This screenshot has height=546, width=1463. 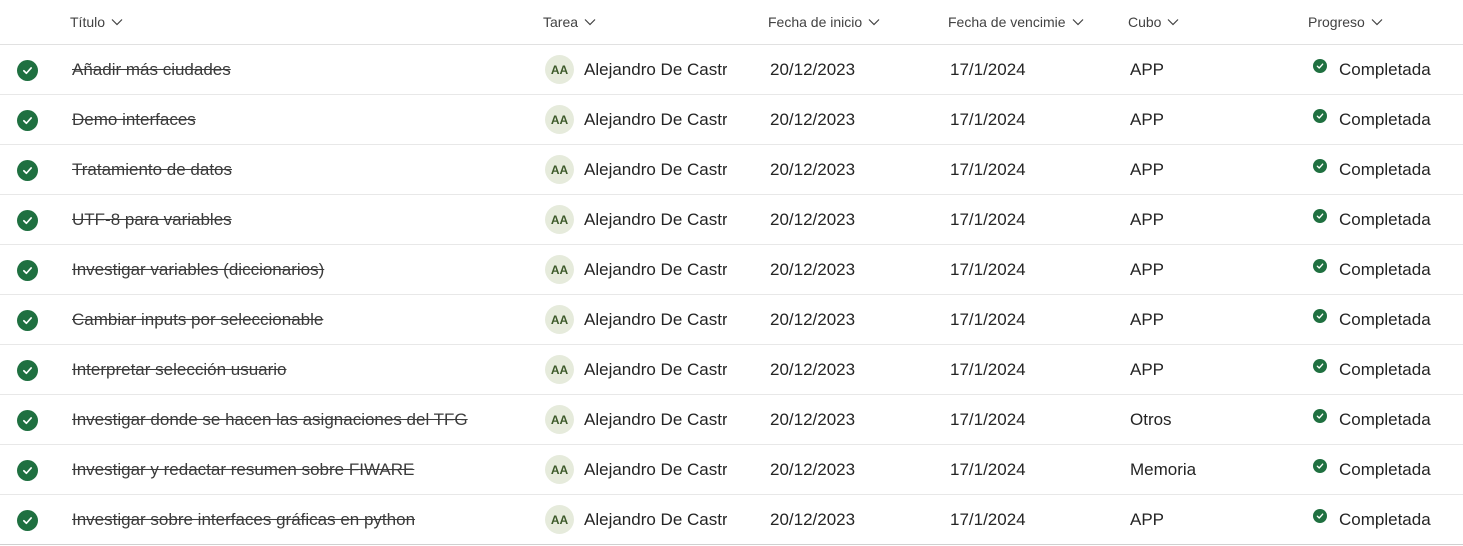 I want to click on task-title: Investigar variables (diccionarios), so click(x=198, y=269).